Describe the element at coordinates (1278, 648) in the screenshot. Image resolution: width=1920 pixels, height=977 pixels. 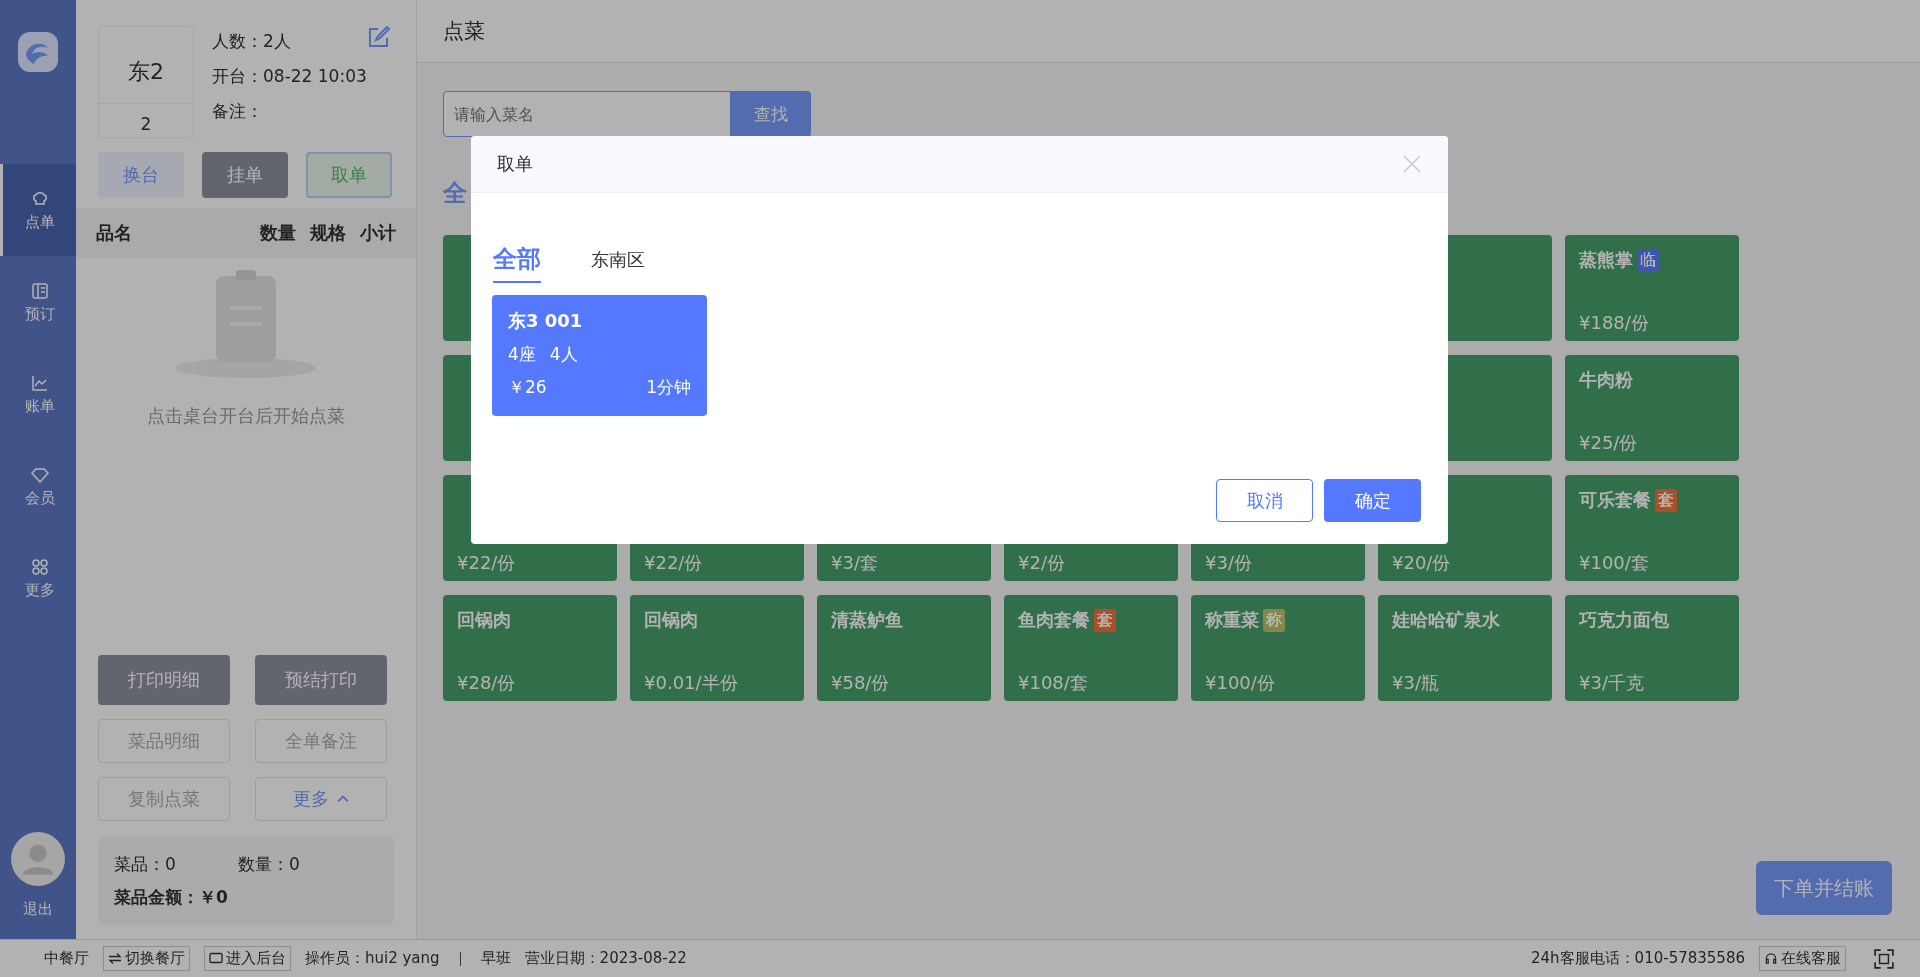
I see `dish-card: 称重菜 称 ¥100/份` at that location.